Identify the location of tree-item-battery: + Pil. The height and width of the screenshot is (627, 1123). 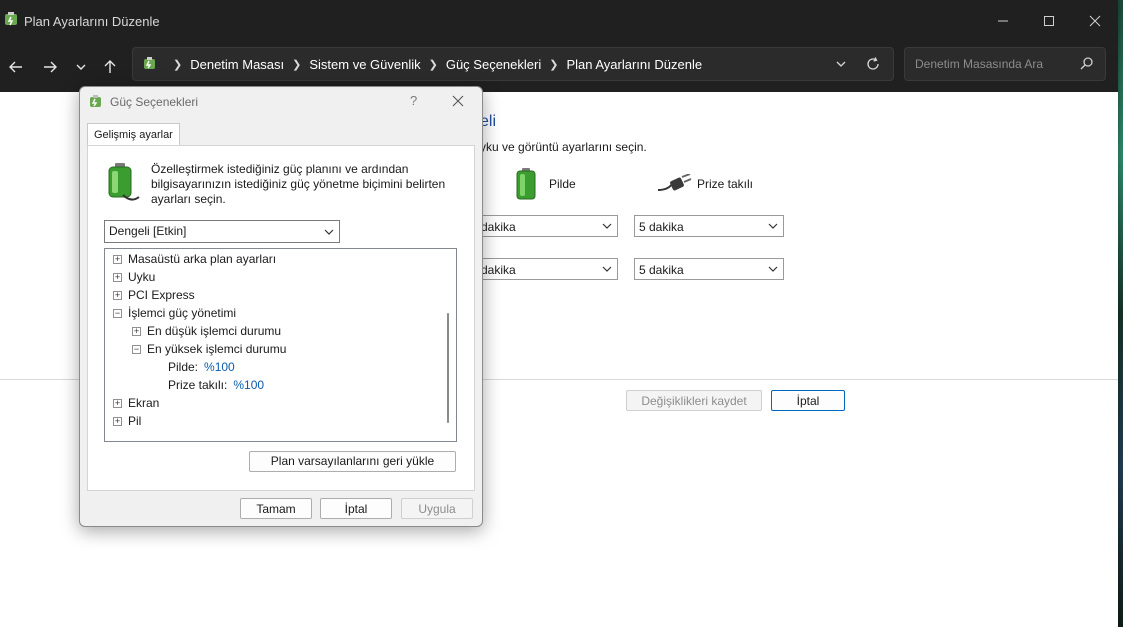
(127, 421).